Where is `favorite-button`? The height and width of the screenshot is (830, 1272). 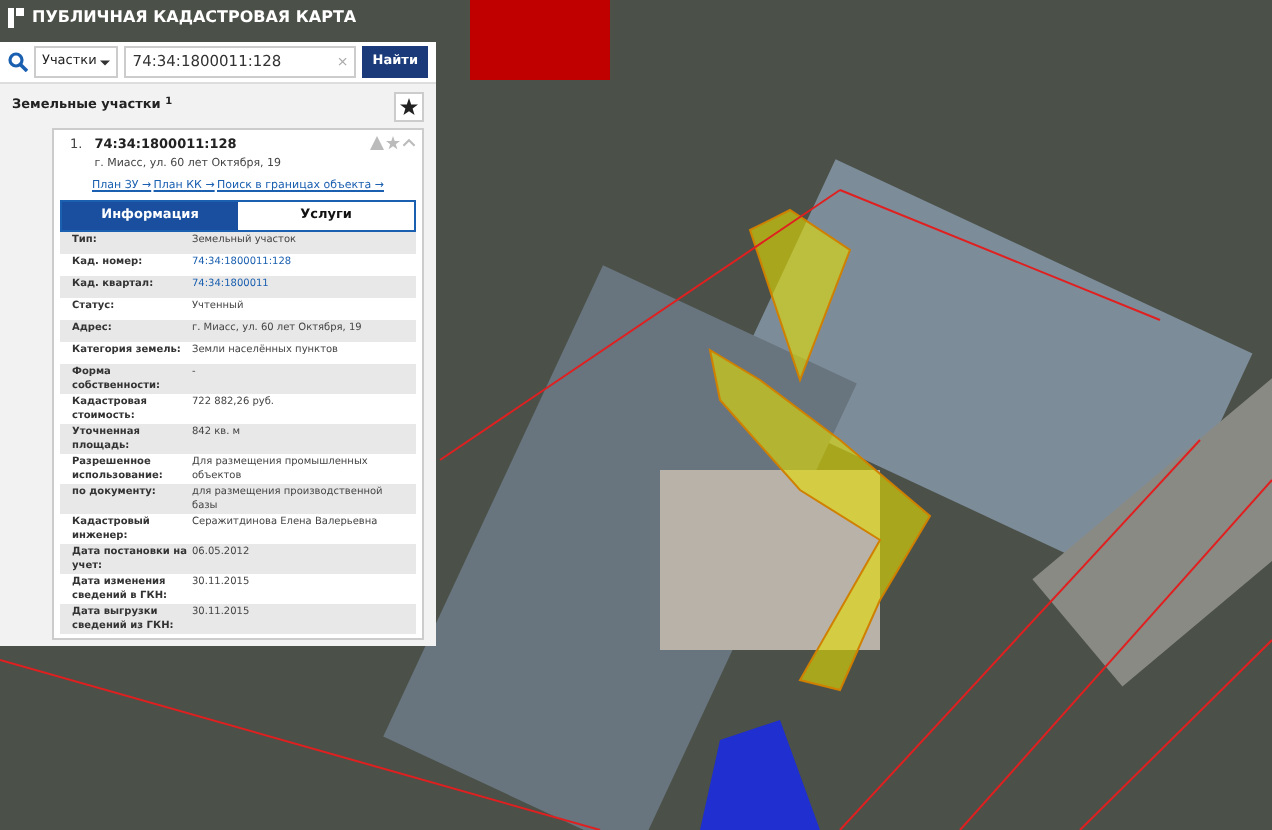 favorite-button is located at coordinates (409, 106).